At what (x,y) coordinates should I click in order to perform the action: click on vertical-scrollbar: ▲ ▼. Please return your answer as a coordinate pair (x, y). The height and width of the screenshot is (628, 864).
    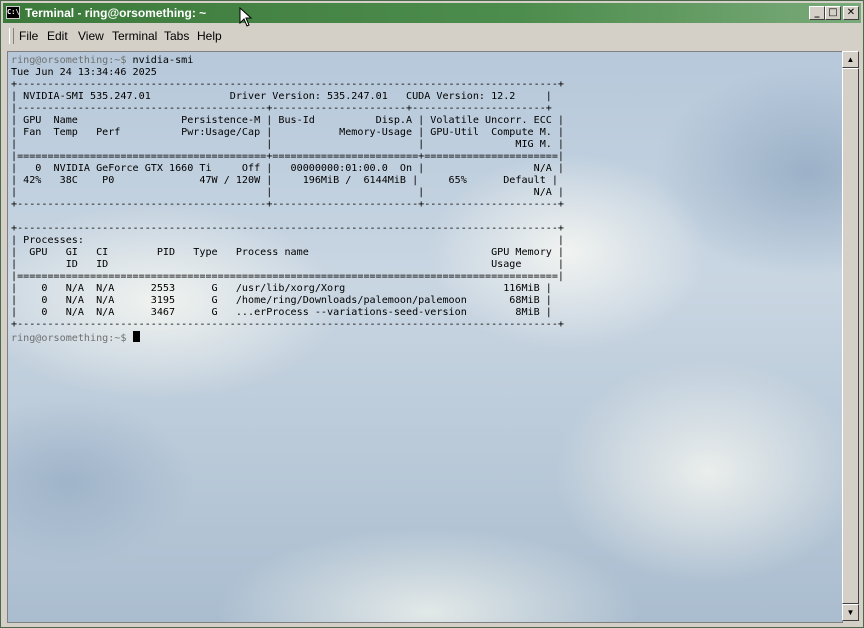
    Looking at the image, I should click on (850, 336).